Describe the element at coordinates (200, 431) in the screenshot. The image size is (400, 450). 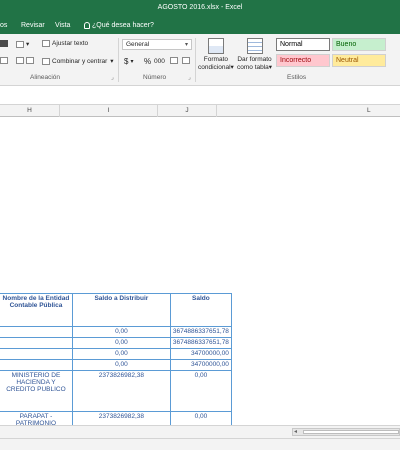
I see `sheet-tabs-bar: ◂` at that location.